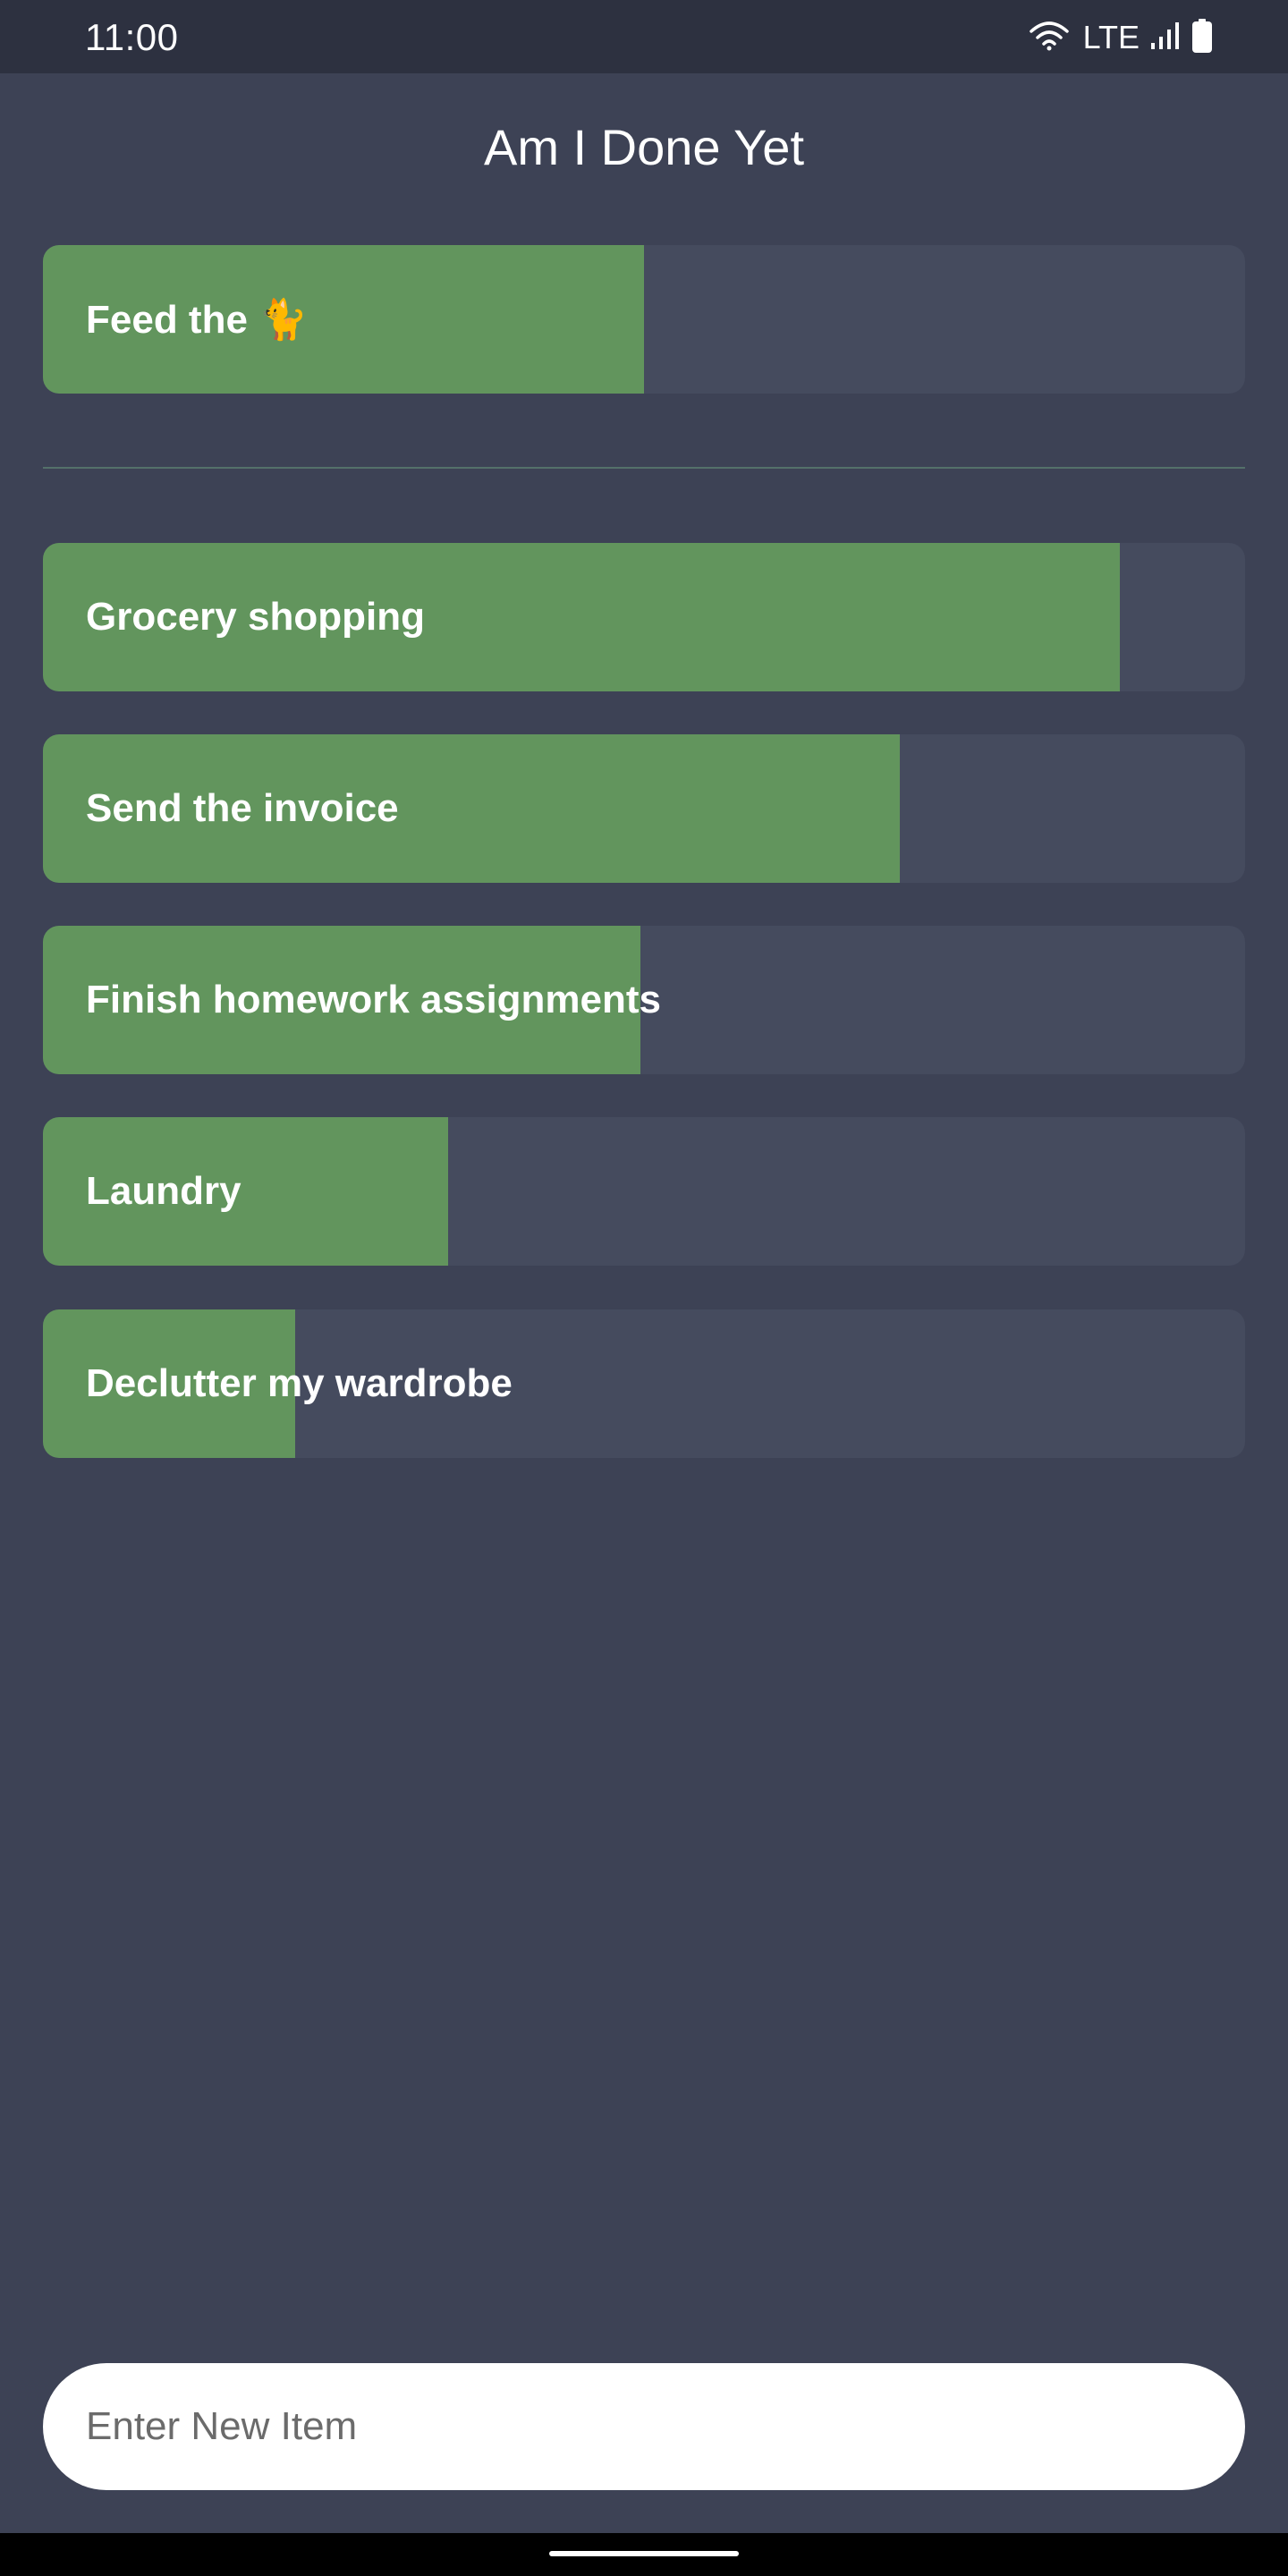  I want to click on list-item: Laundry, so click(644, 1191).